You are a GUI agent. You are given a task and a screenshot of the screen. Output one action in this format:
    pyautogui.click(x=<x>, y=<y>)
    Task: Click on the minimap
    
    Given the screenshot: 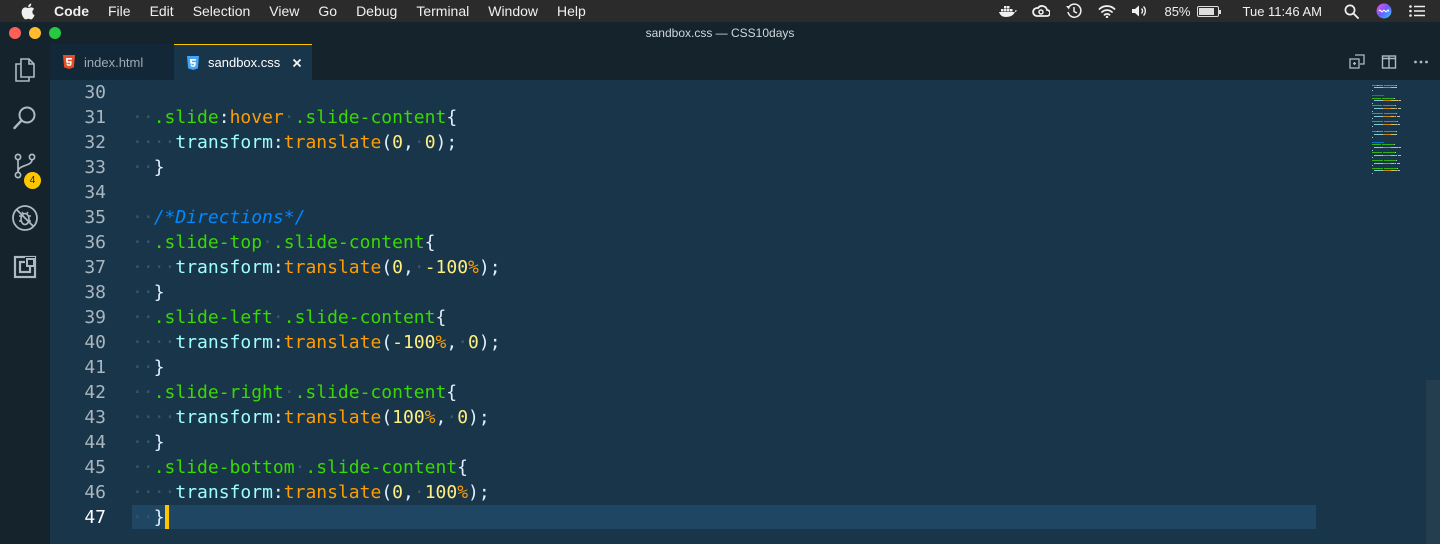 What is the action you would take?
    pyautogui.click(x=1373, y=312)
    